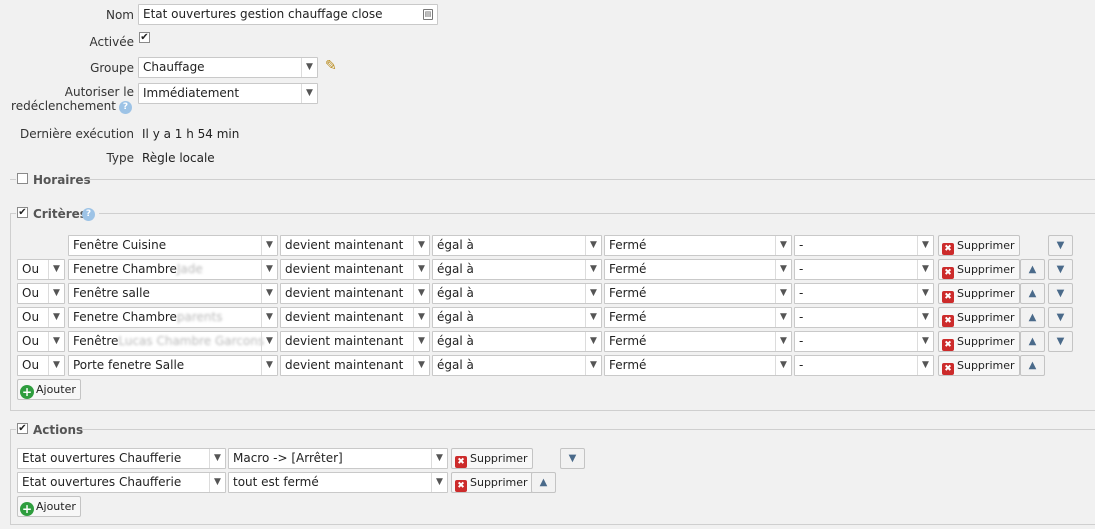 The width and height of the screenshot is (1095, 529). I want to click on add-action-button: + Ajouter, so click(49, 506).